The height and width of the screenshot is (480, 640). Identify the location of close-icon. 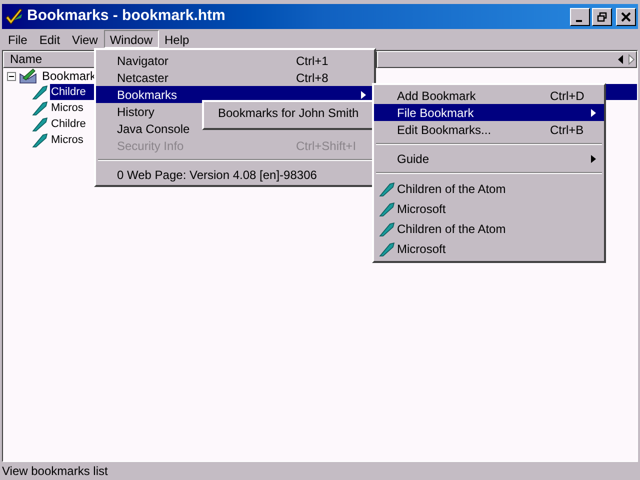
(626, 17).